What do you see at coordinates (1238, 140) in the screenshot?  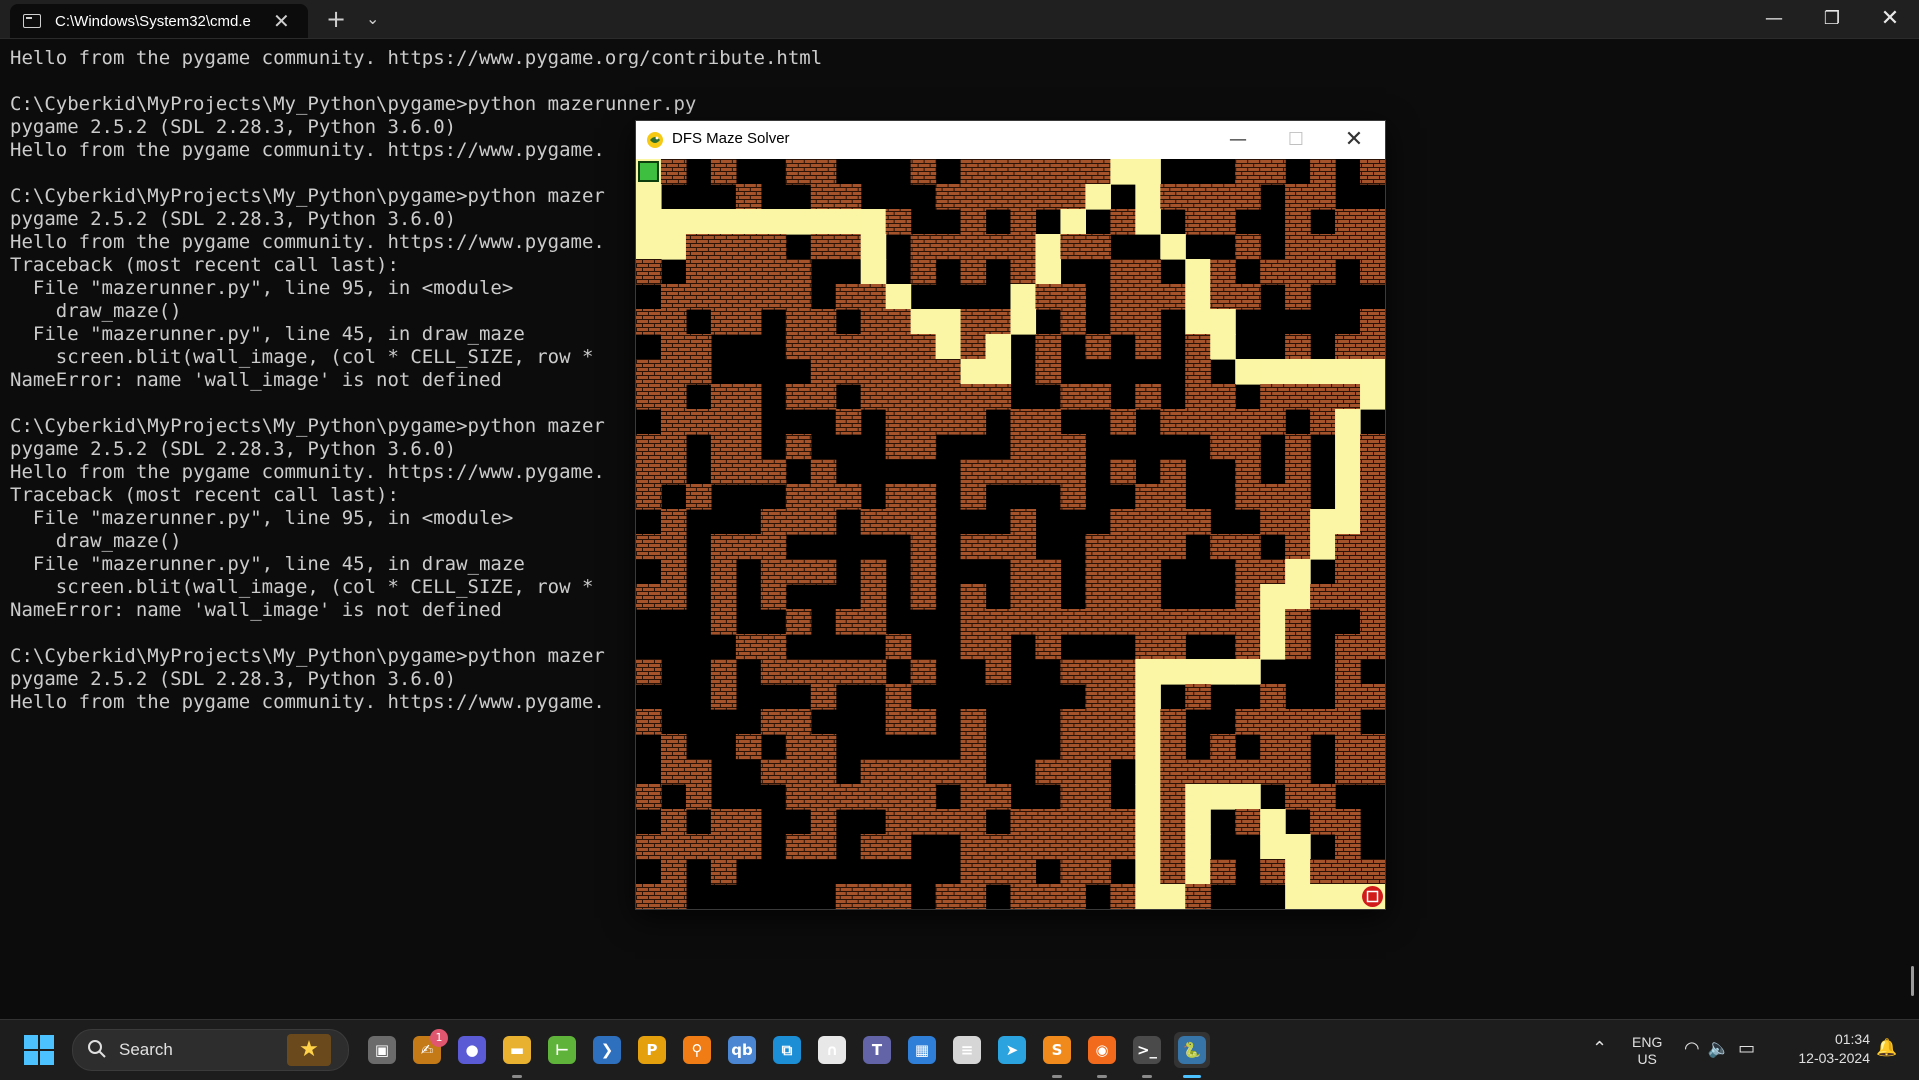 I see `maze-minimize-button: —` at bounding box center [1238, 140].